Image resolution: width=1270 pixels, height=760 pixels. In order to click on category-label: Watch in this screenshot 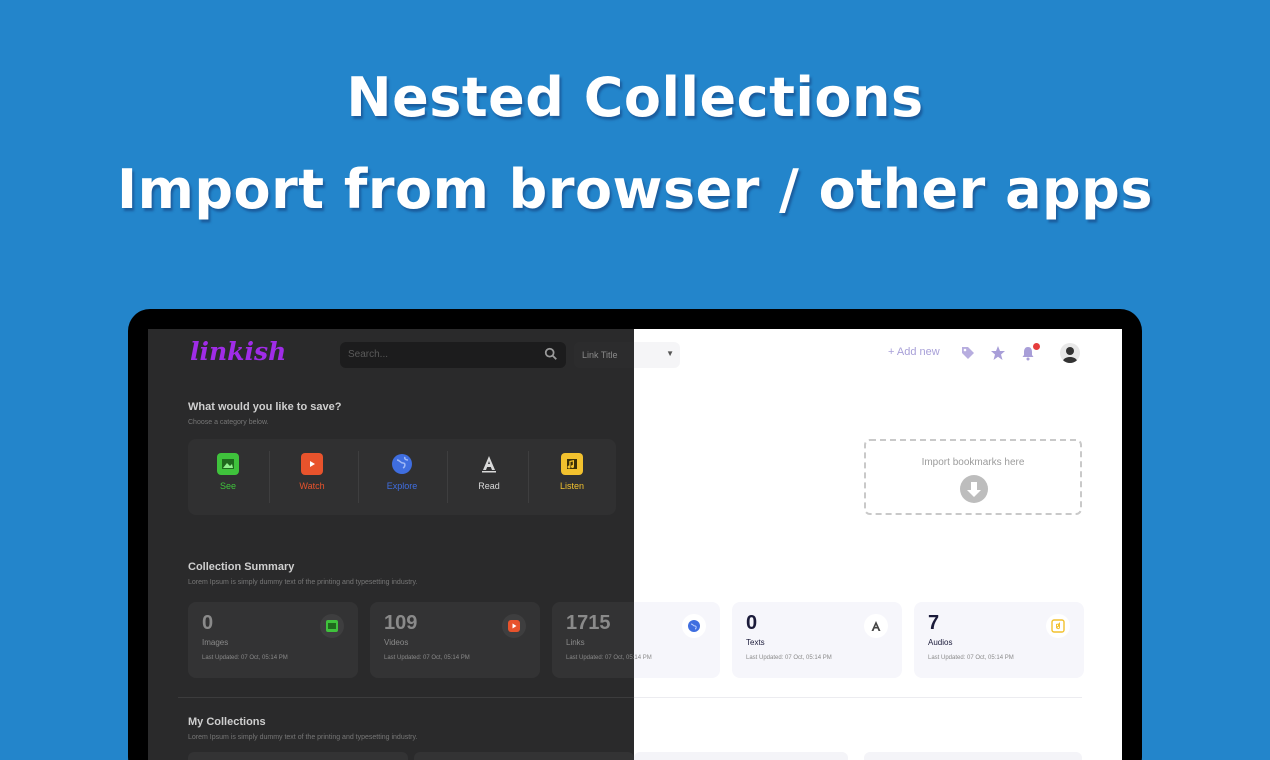, I will do `click(312, 486)`.